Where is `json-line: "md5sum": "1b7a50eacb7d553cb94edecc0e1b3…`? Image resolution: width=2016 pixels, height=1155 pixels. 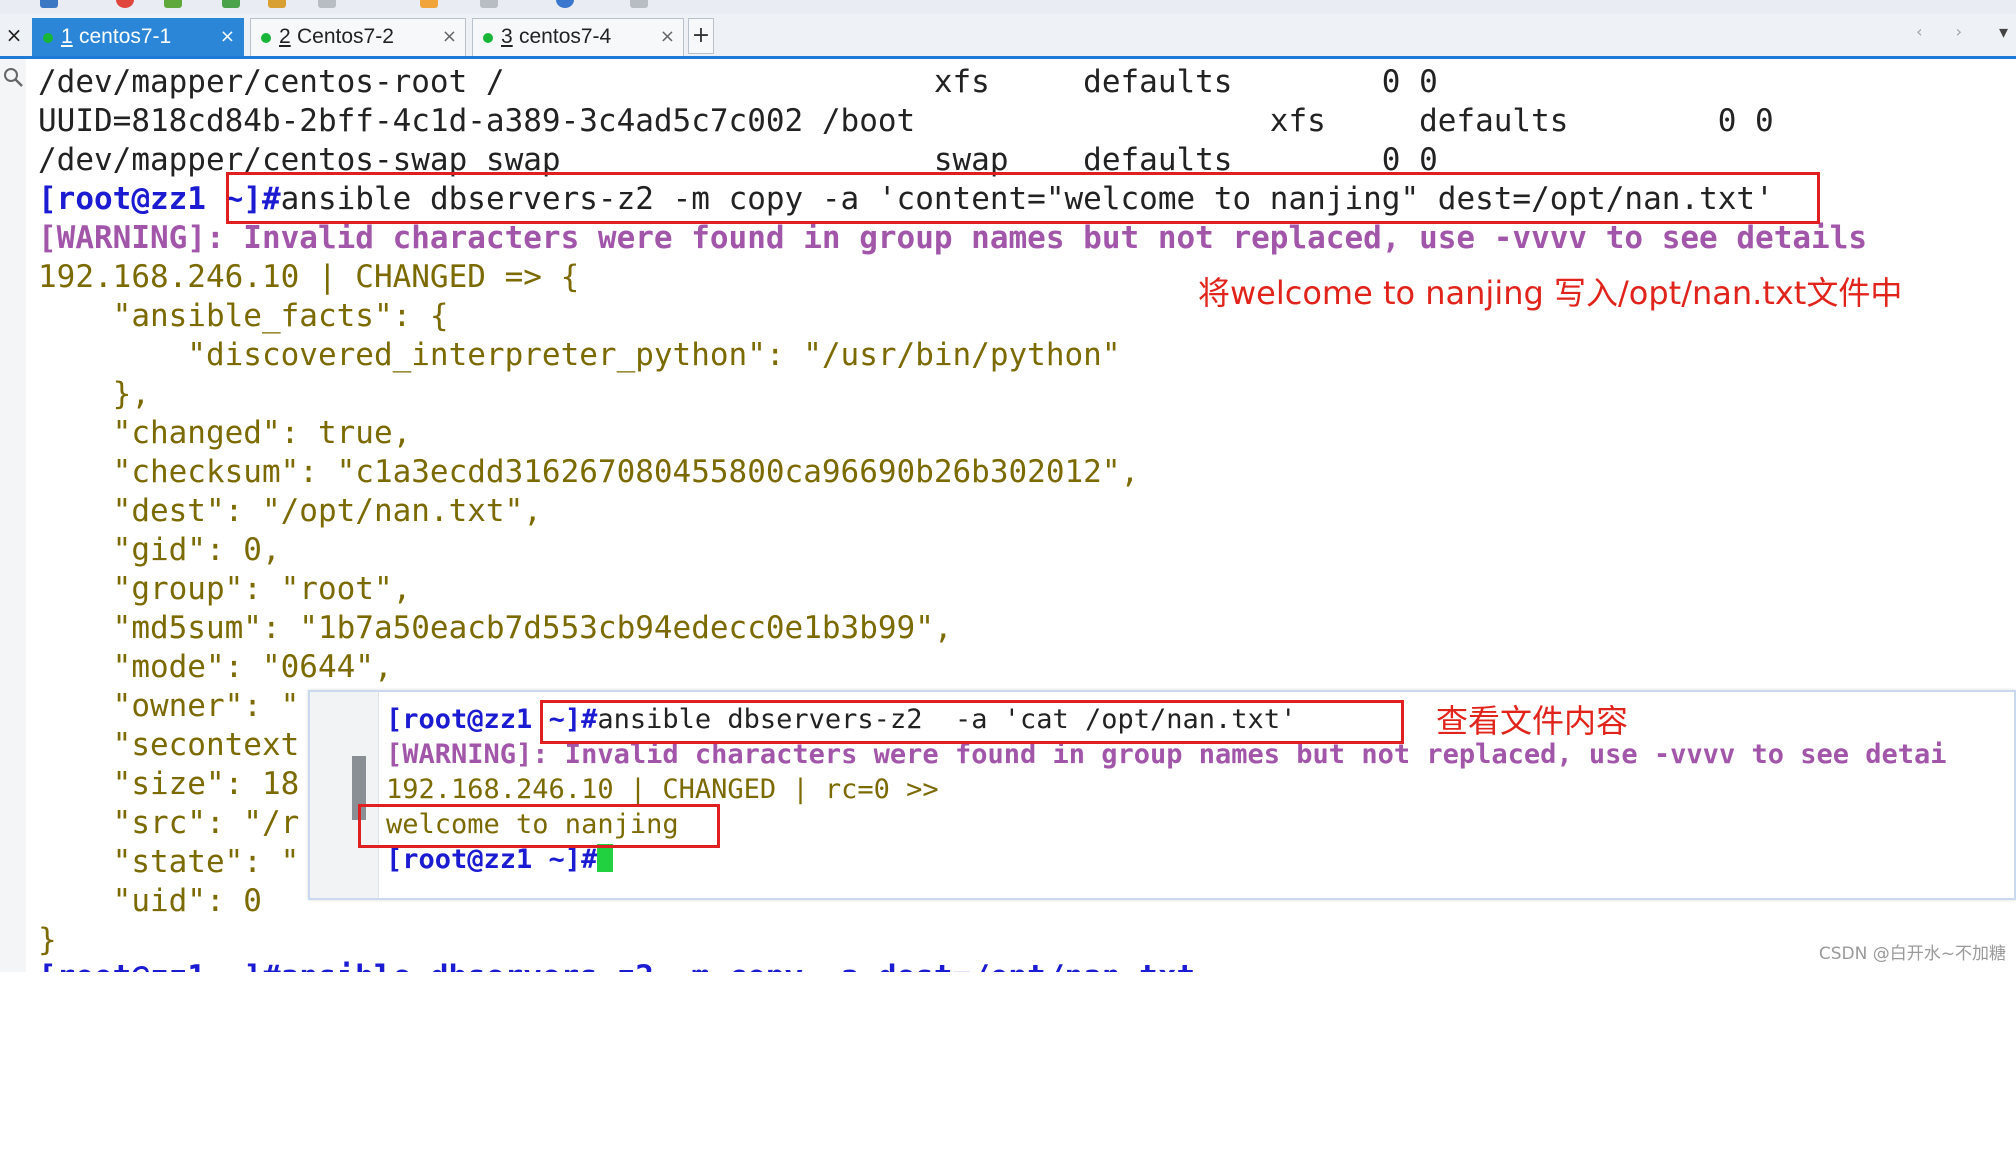 json-line: "md5sum": "1b7a50eacb7d553cb94edecc0e1b3… is located at coordinates (495, 628).